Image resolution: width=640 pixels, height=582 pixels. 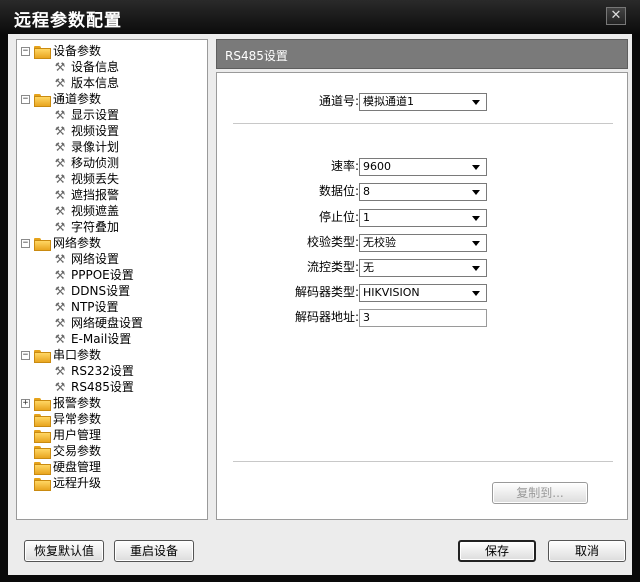 What do you see at coordinates (344, 166) in the screenshot?
I see `baud-label: 速率:` at bounding box center [344, 166].